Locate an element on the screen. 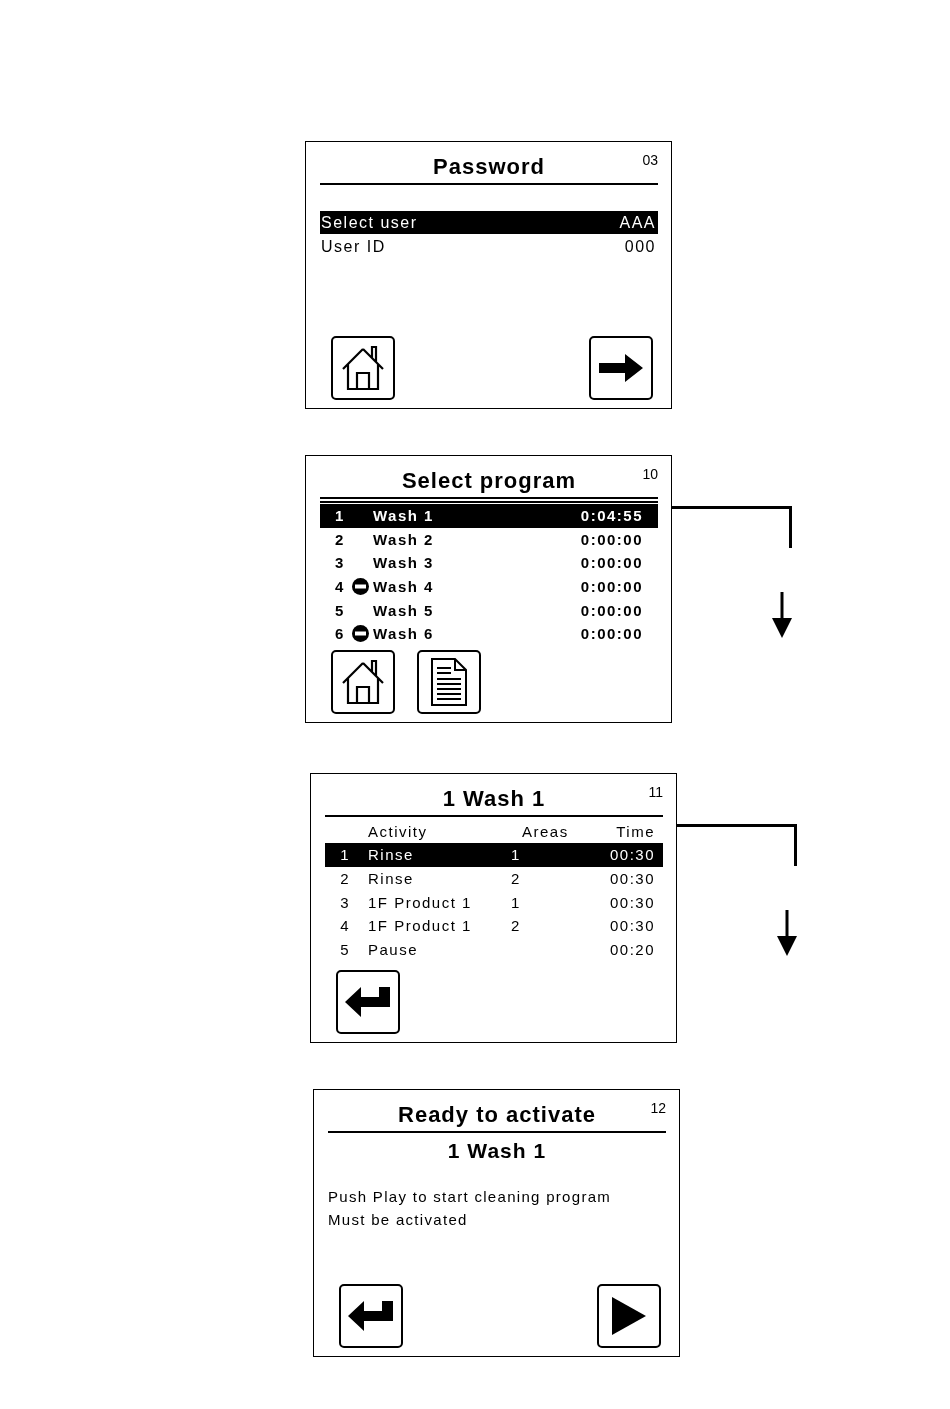  list-row: 4 Wash 4 0:00:00 is located at coordinates (489, 586).